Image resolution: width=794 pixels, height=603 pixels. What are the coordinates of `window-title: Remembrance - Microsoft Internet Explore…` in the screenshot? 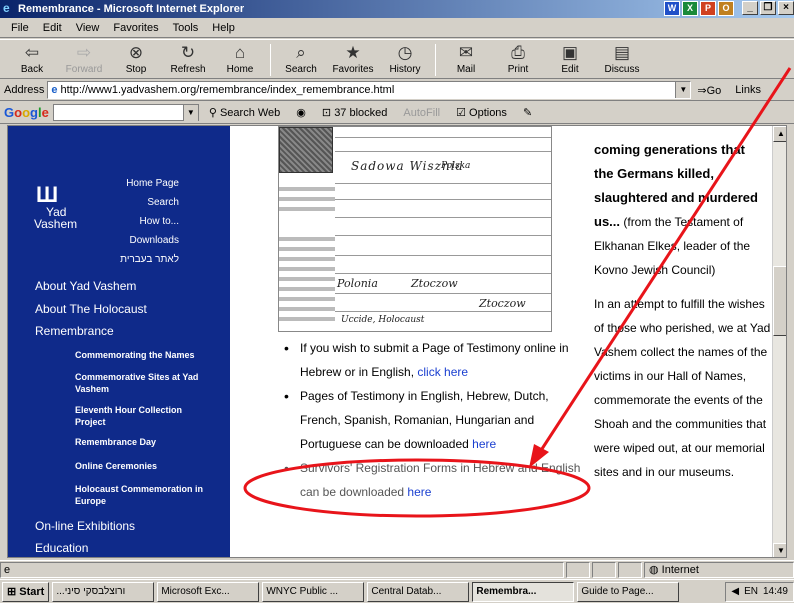 It's located at (131, 9).